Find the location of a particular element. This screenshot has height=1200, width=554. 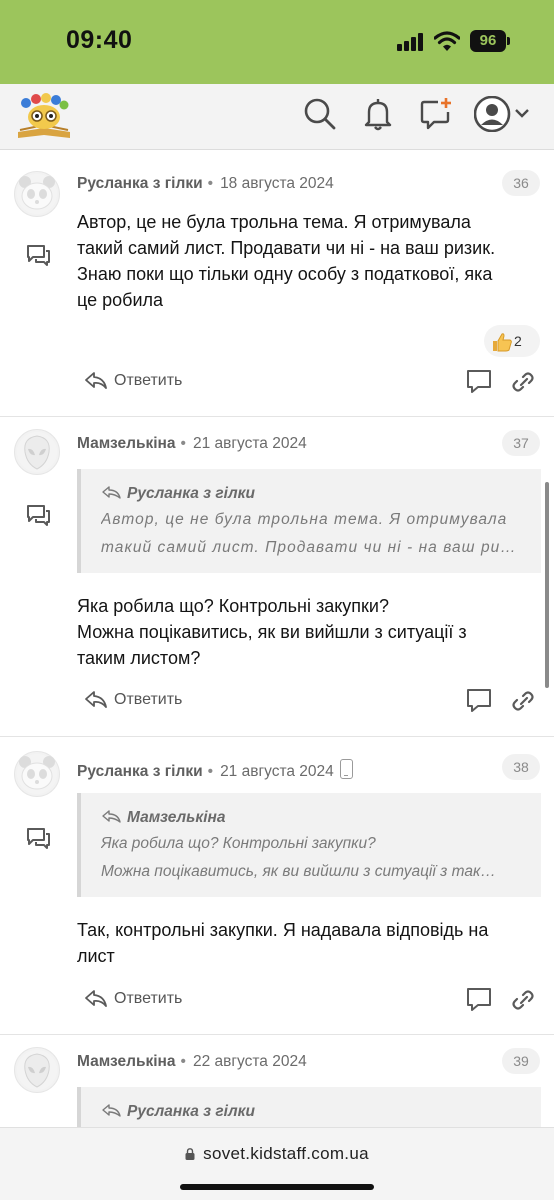

url-field: sovet.kidstaff.com.ua is located at coordinates (277, 1154).